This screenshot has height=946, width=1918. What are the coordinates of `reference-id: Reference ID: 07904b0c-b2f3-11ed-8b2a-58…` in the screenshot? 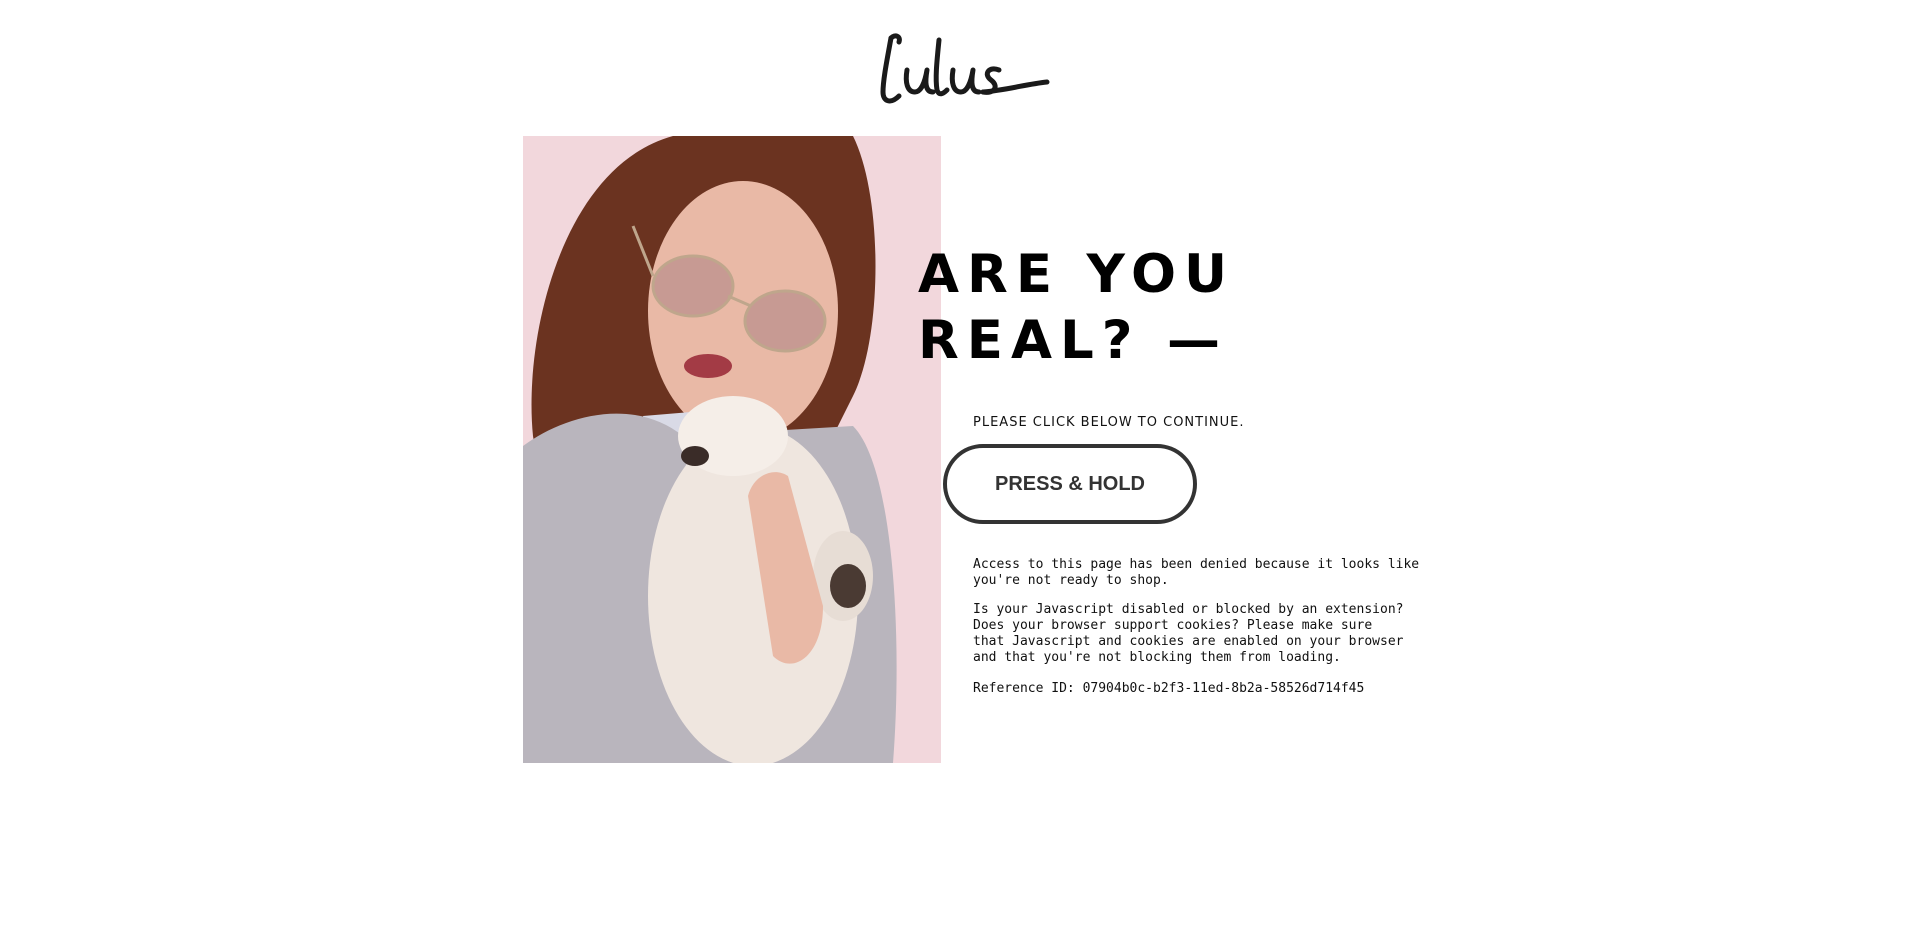 It's located at (1193, 689).